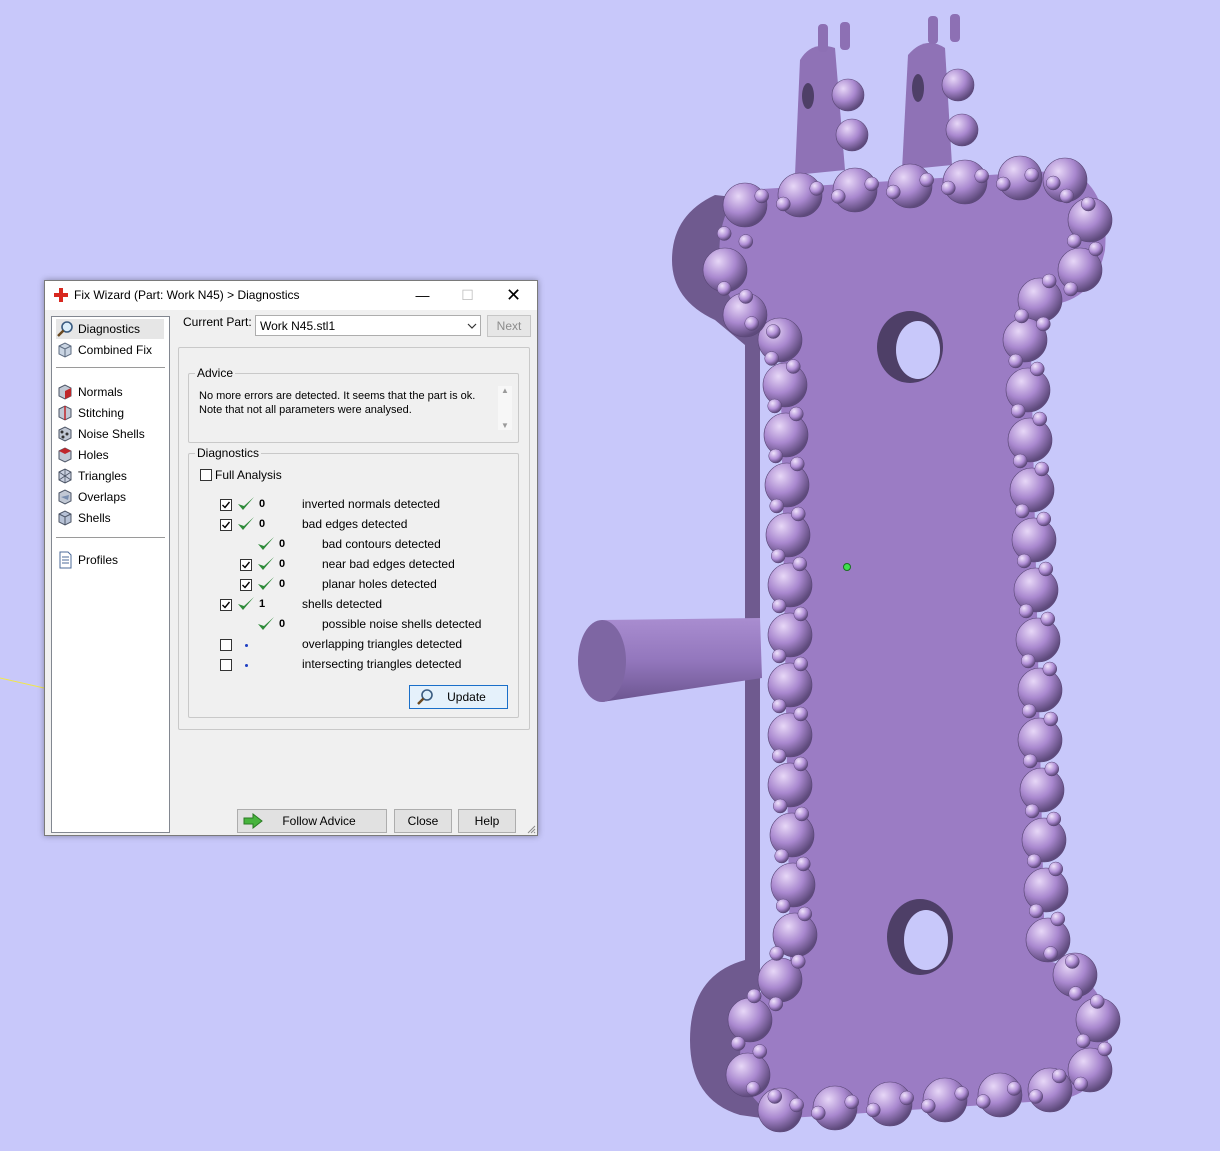  I want to click on diagnostic-label: planar holes detected, so click(379, 584).